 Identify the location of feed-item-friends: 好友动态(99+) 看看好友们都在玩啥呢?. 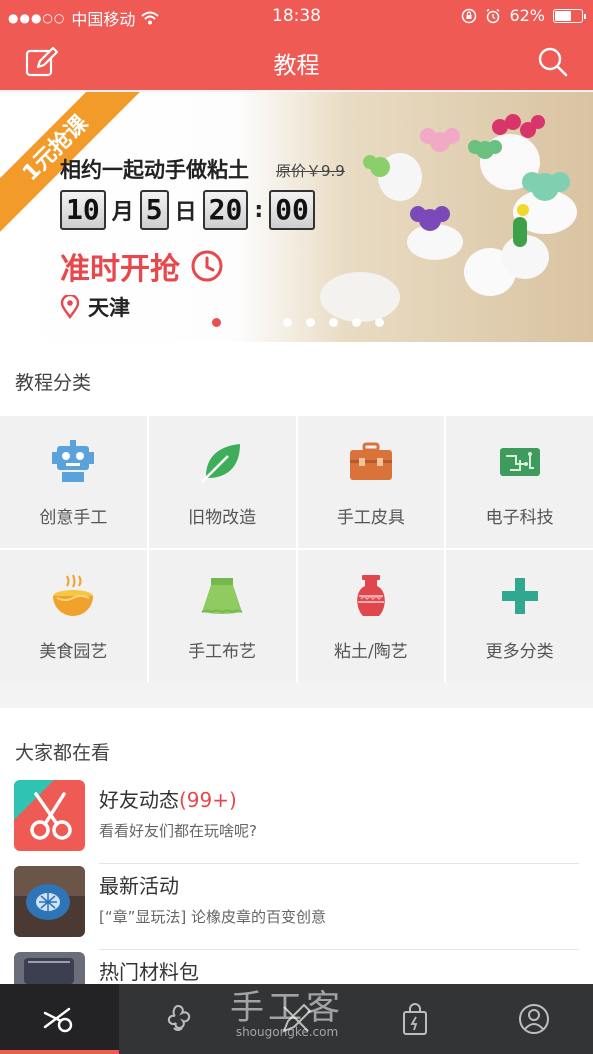
(296, 822).